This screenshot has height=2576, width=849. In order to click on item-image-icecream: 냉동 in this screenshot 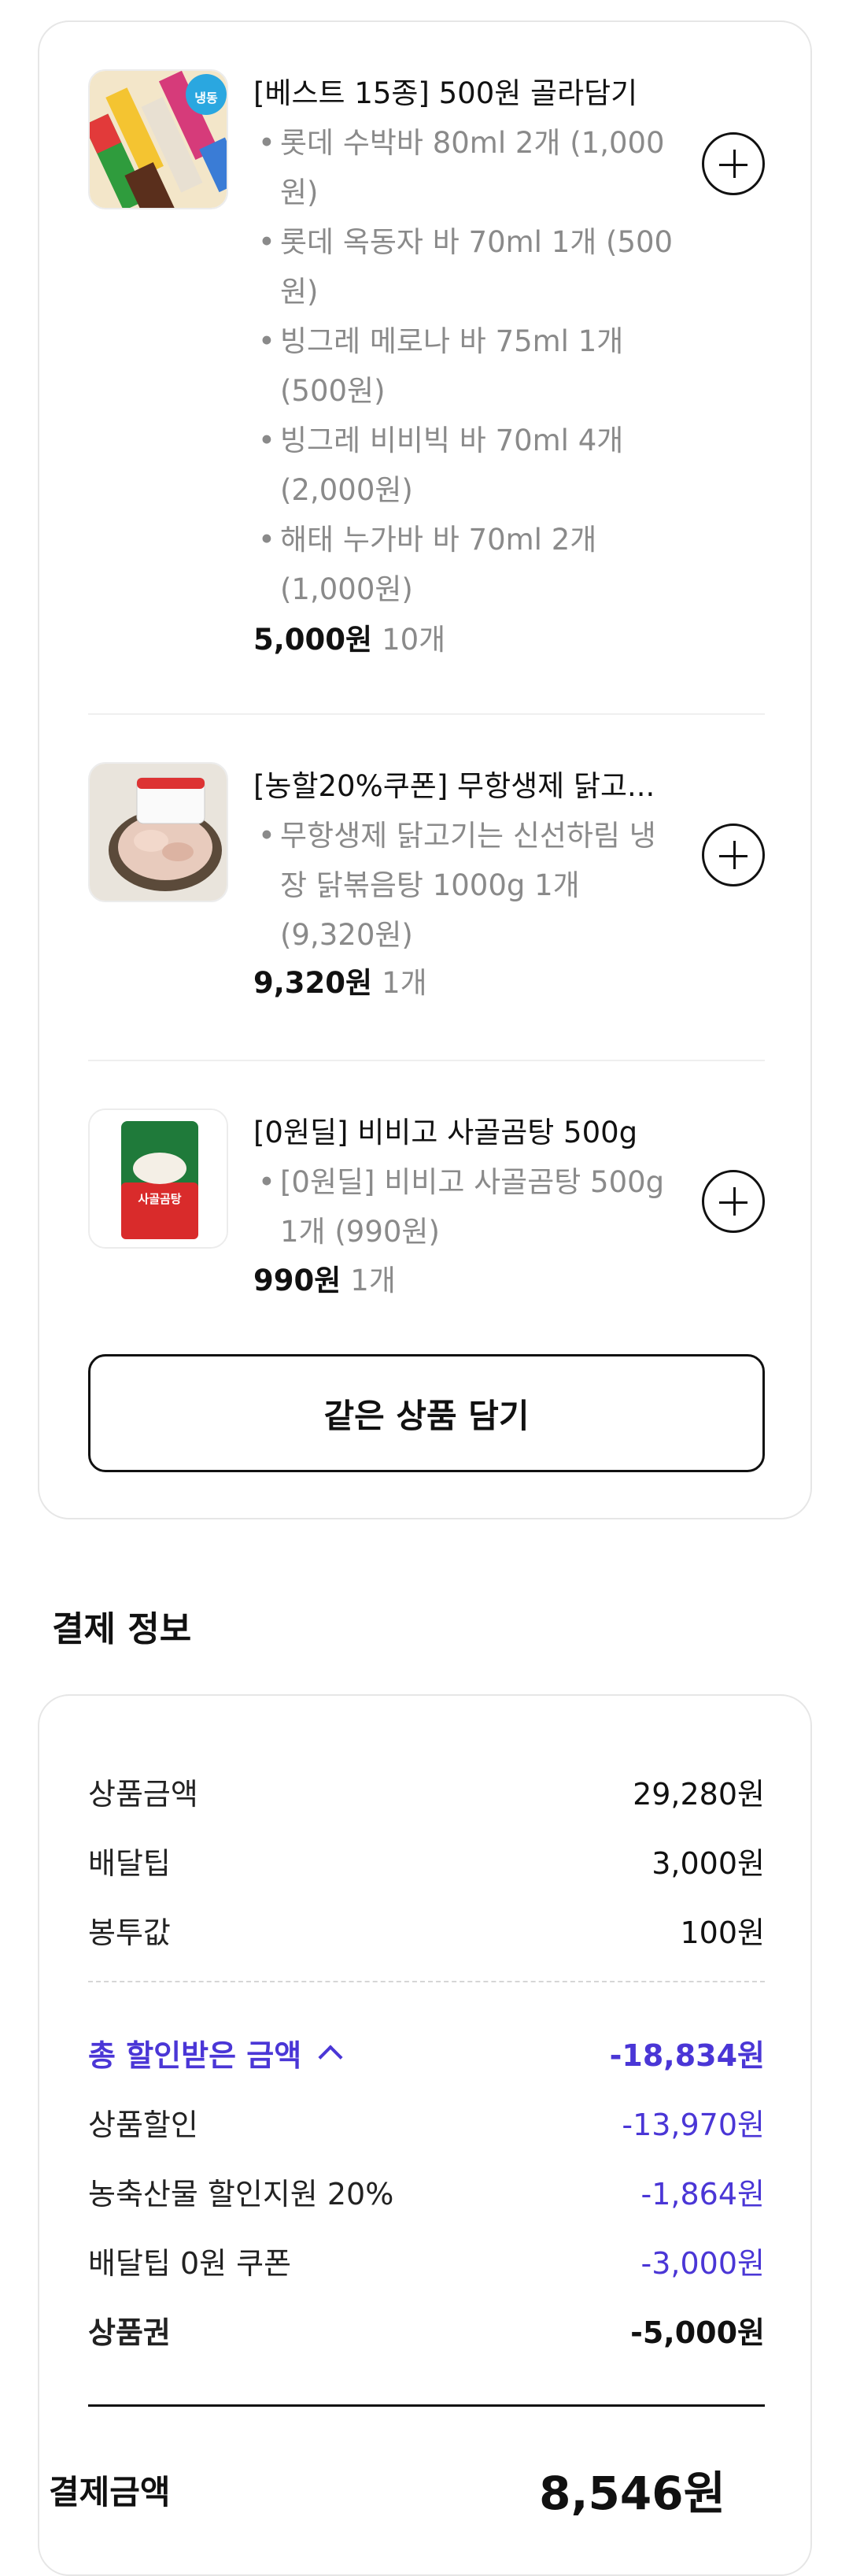, I will do `click(158, 139)`.